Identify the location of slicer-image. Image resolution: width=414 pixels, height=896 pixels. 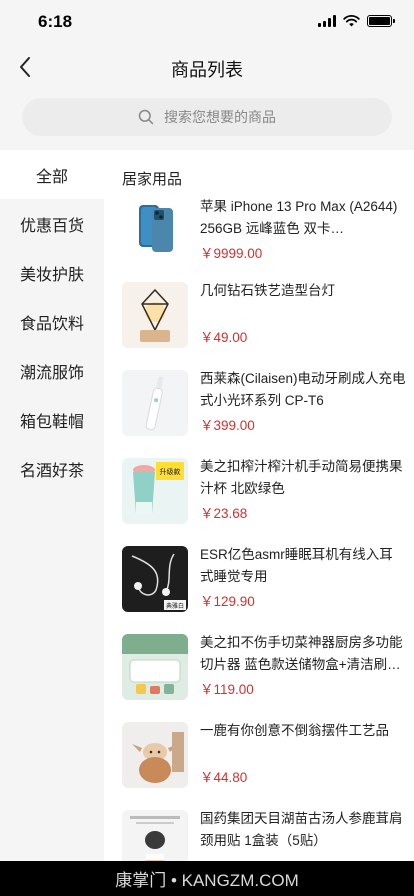
(155, 667).